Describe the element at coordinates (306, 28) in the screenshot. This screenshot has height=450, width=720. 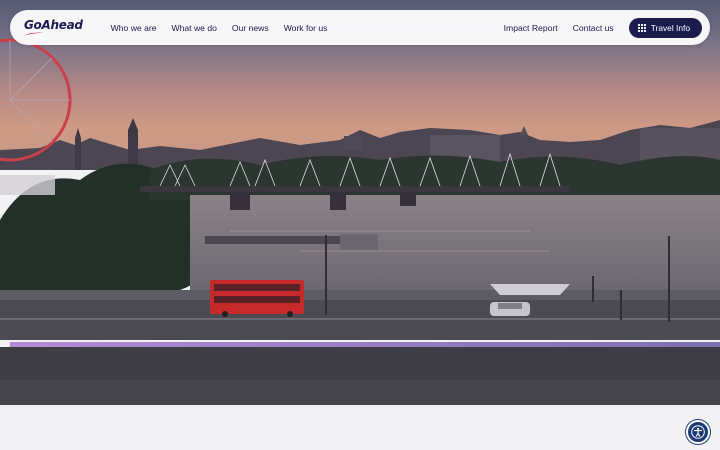
I see `nav-link-work-for-us: Work for us` at that location.